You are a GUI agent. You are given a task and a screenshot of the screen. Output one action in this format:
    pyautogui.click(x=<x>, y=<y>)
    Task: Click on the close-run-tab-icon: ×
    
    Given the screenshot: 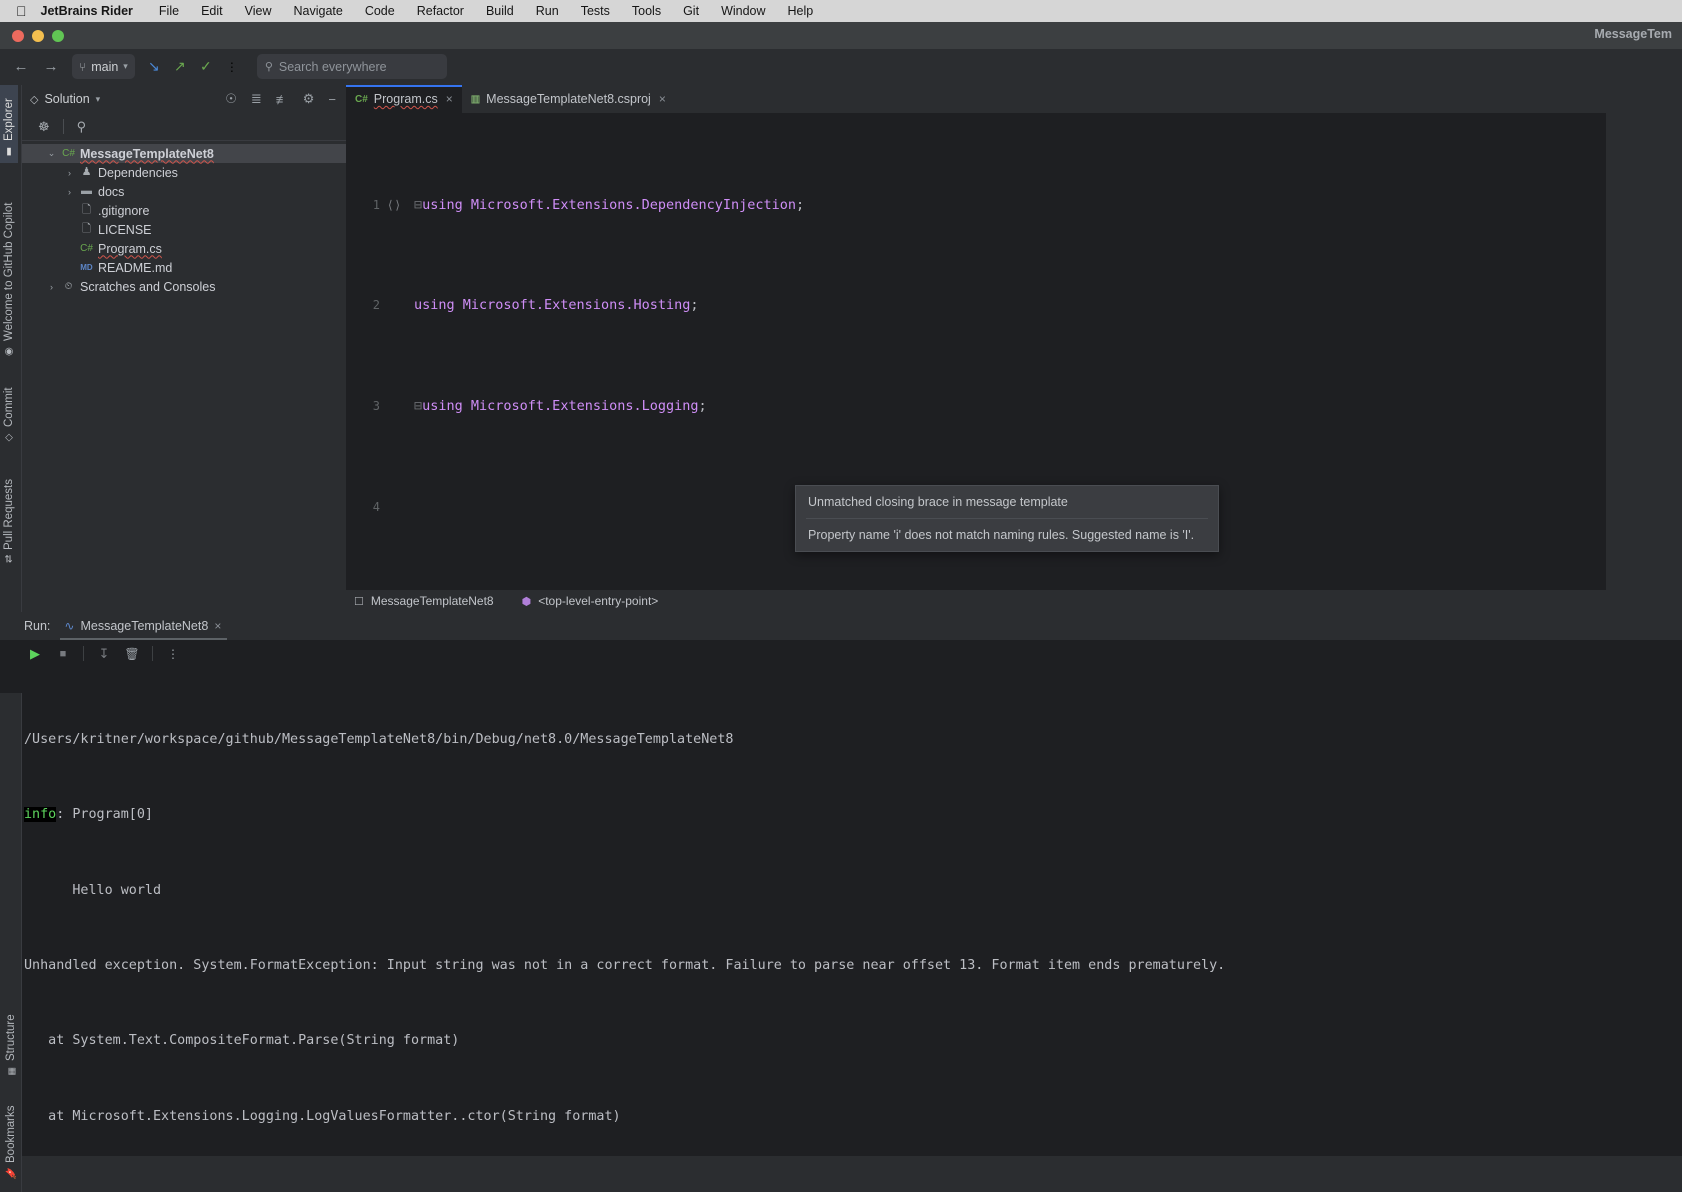 What is the action you would take?
    pyautogui.click(x=217, y=626)
    